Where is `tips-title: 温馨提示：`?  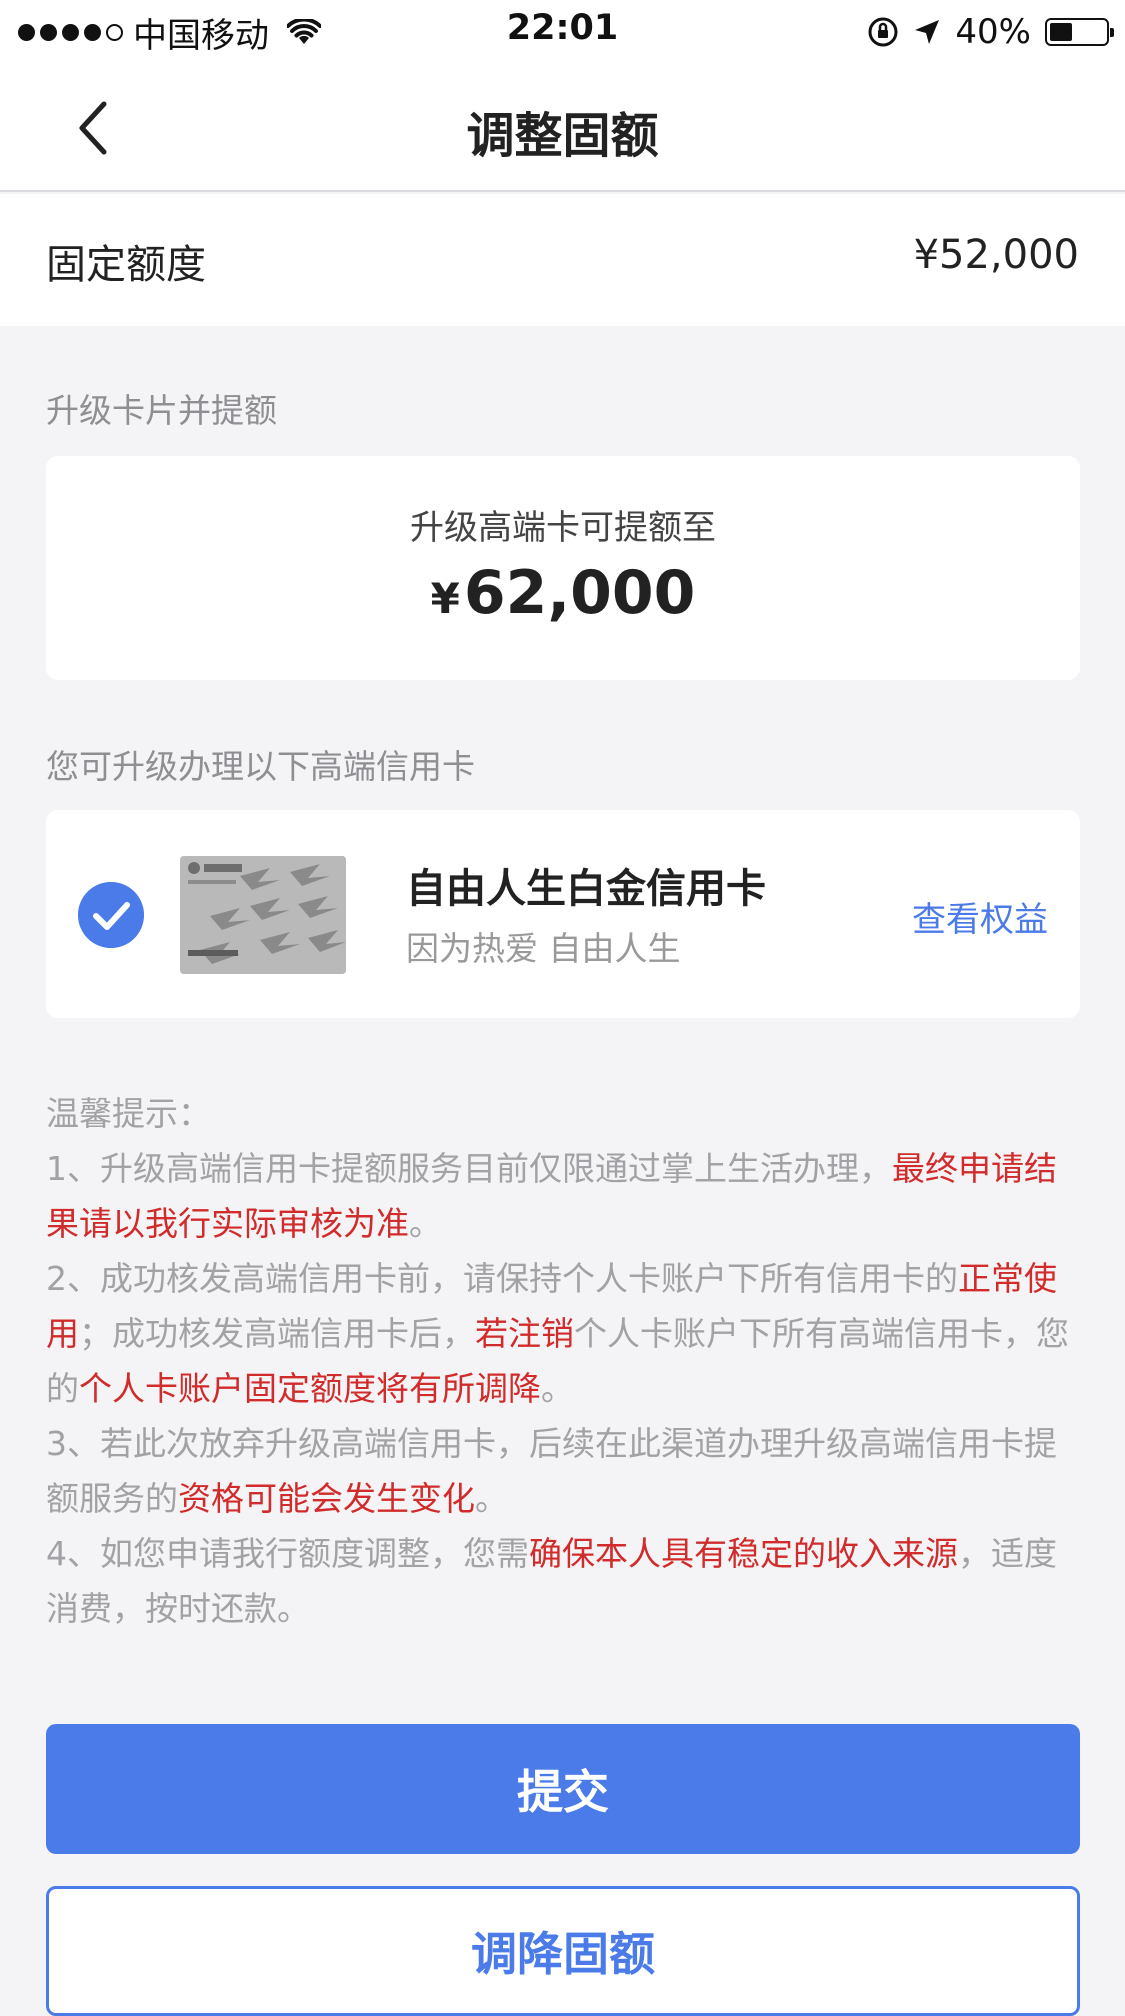 tips-title: 温馨提示： is located at coordinates (128, 1113).